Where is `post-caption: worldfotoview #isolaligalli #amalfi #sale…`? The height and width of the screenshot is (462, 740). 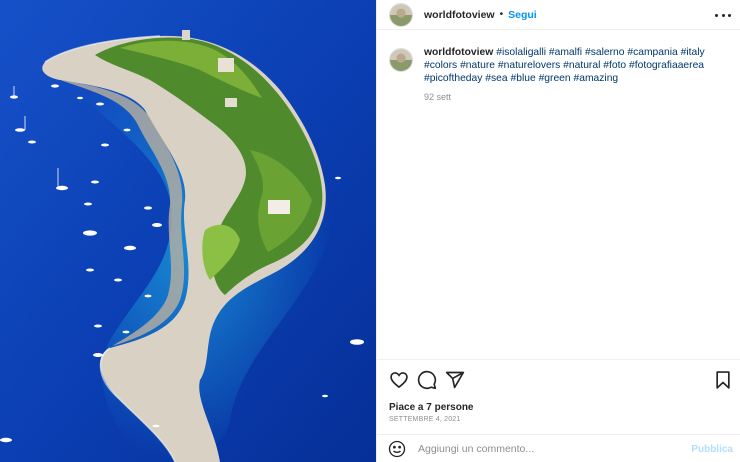
post-caption: worldfotoview #isolaligalli #amalfi #sale… is located at coordinates (559, 74).